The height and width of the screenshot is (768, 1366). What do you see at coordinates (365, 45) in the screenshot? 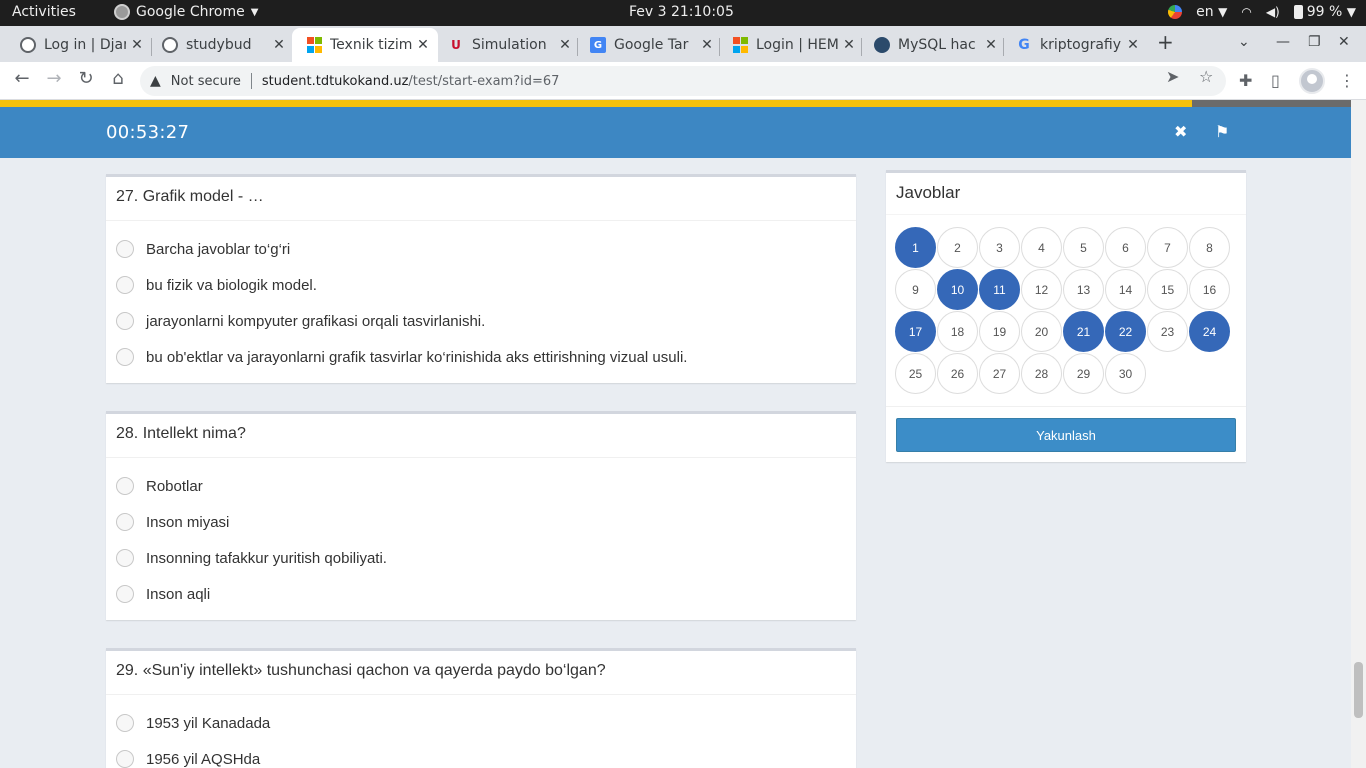
I see `tab-texnik-tizim: Texnik tizim ✕` at bounding box center [365, 45].